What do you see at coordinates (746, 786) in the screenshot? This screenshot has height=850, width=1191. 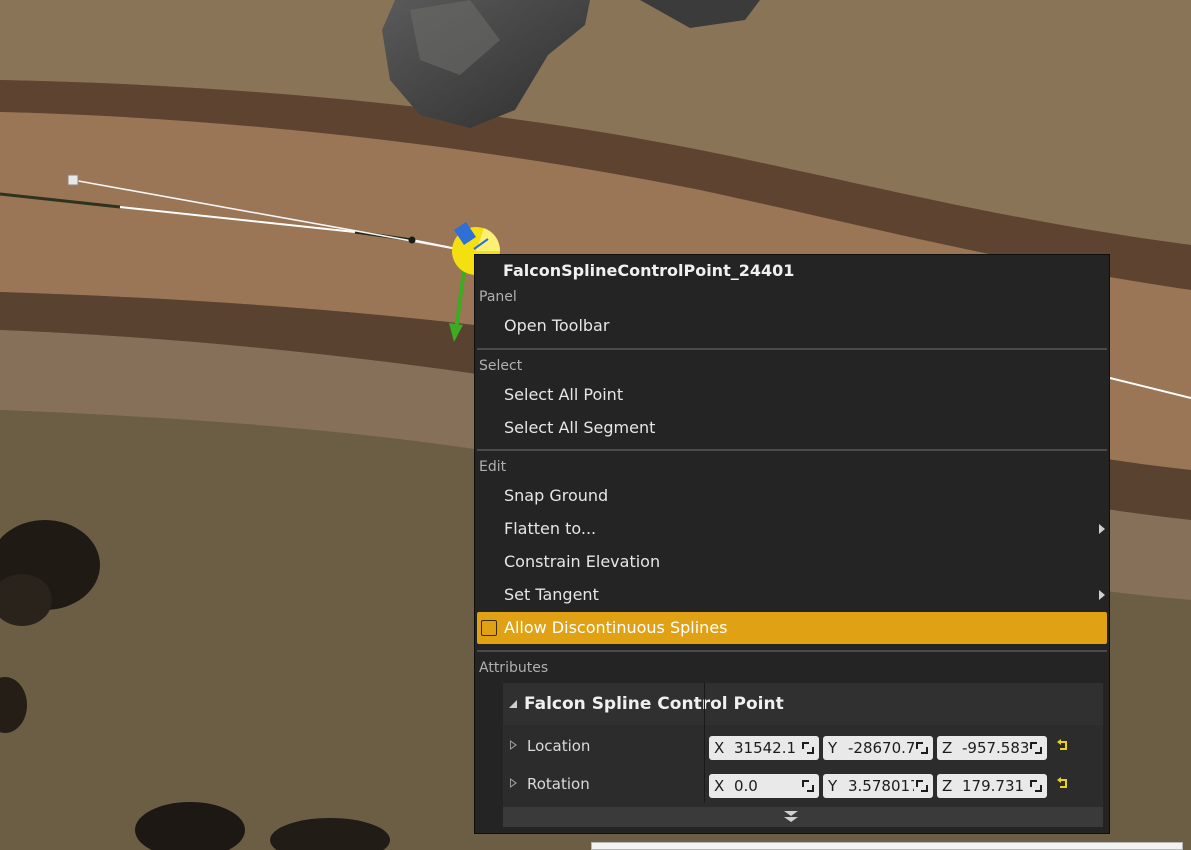 I see `rotation-x-value: 0.0` at bounding box center [746, 786].